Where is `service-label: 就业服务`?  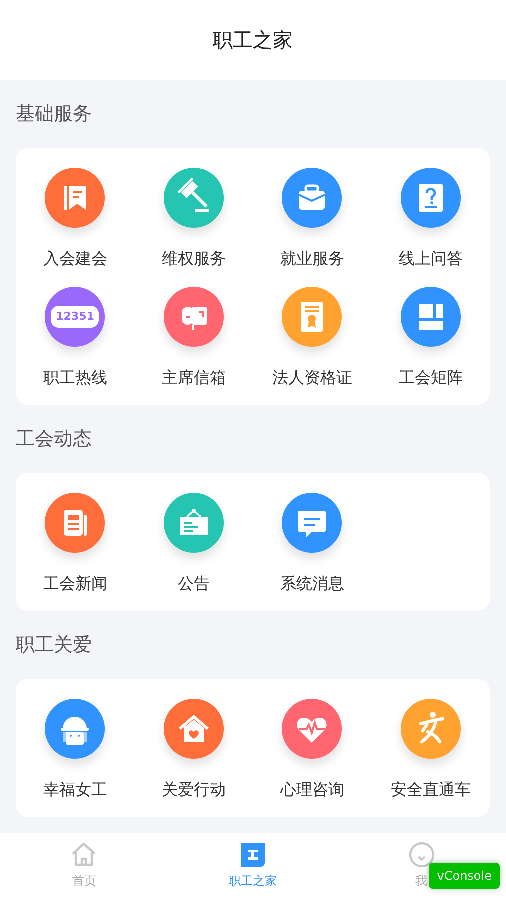
service-label: 就业服务 is located at coordinates (312, 259).